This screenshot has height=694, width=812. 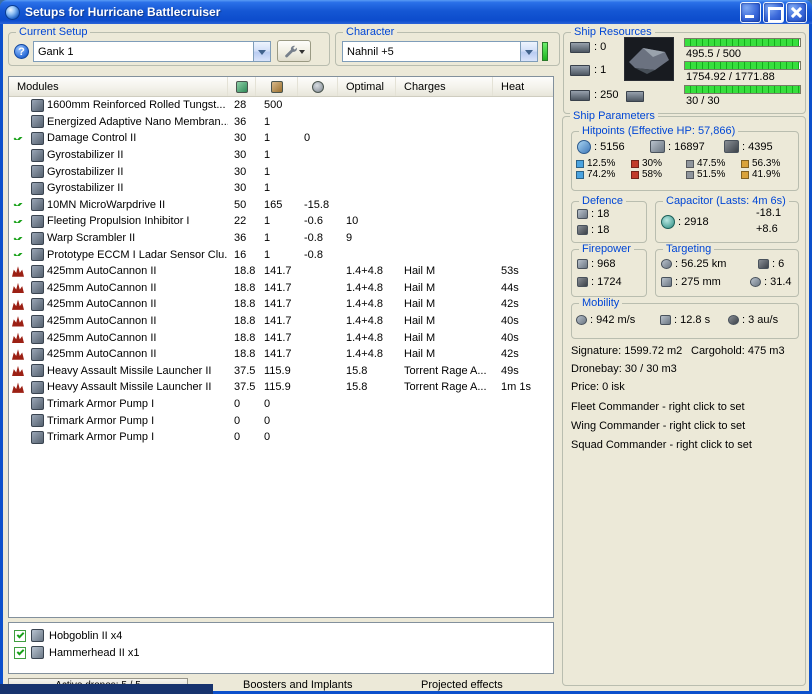 I want to click on drones-panel: Hobgoblin II x4 Hammerhead II x1, so click(x=281, y=648).